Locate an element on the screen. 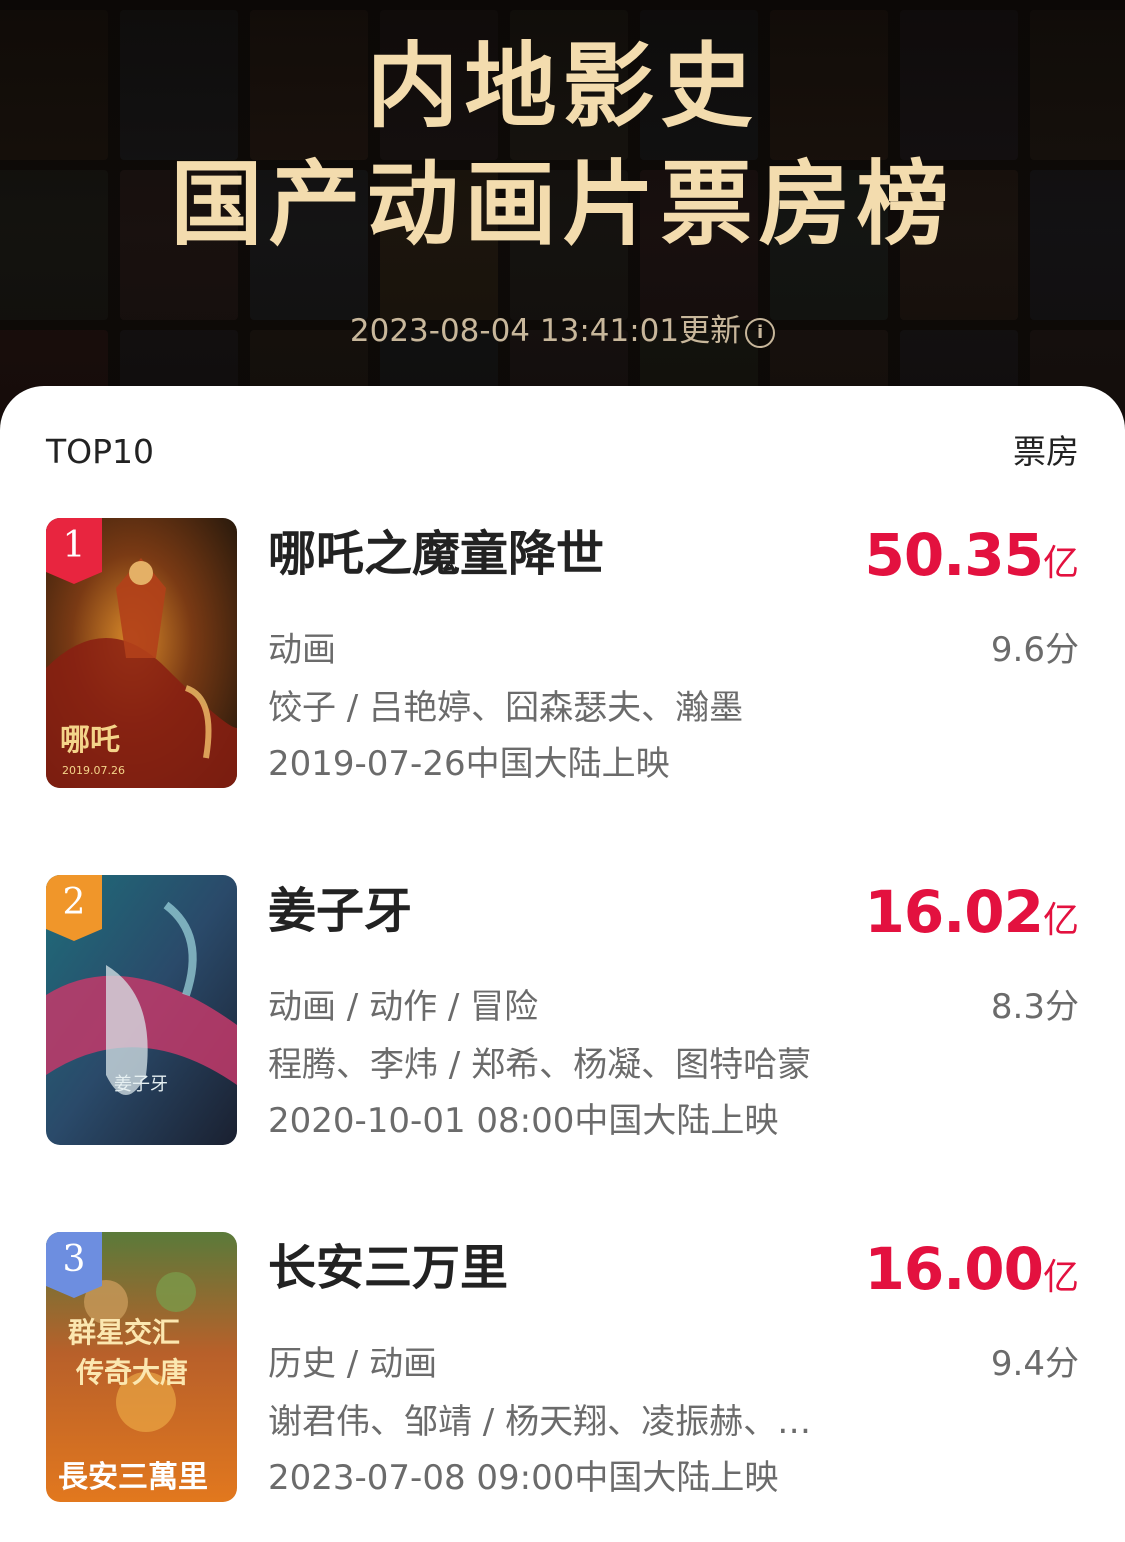  update-time: 2023-08-04 13:41:01更新 i is located at coordinates (562, 331).